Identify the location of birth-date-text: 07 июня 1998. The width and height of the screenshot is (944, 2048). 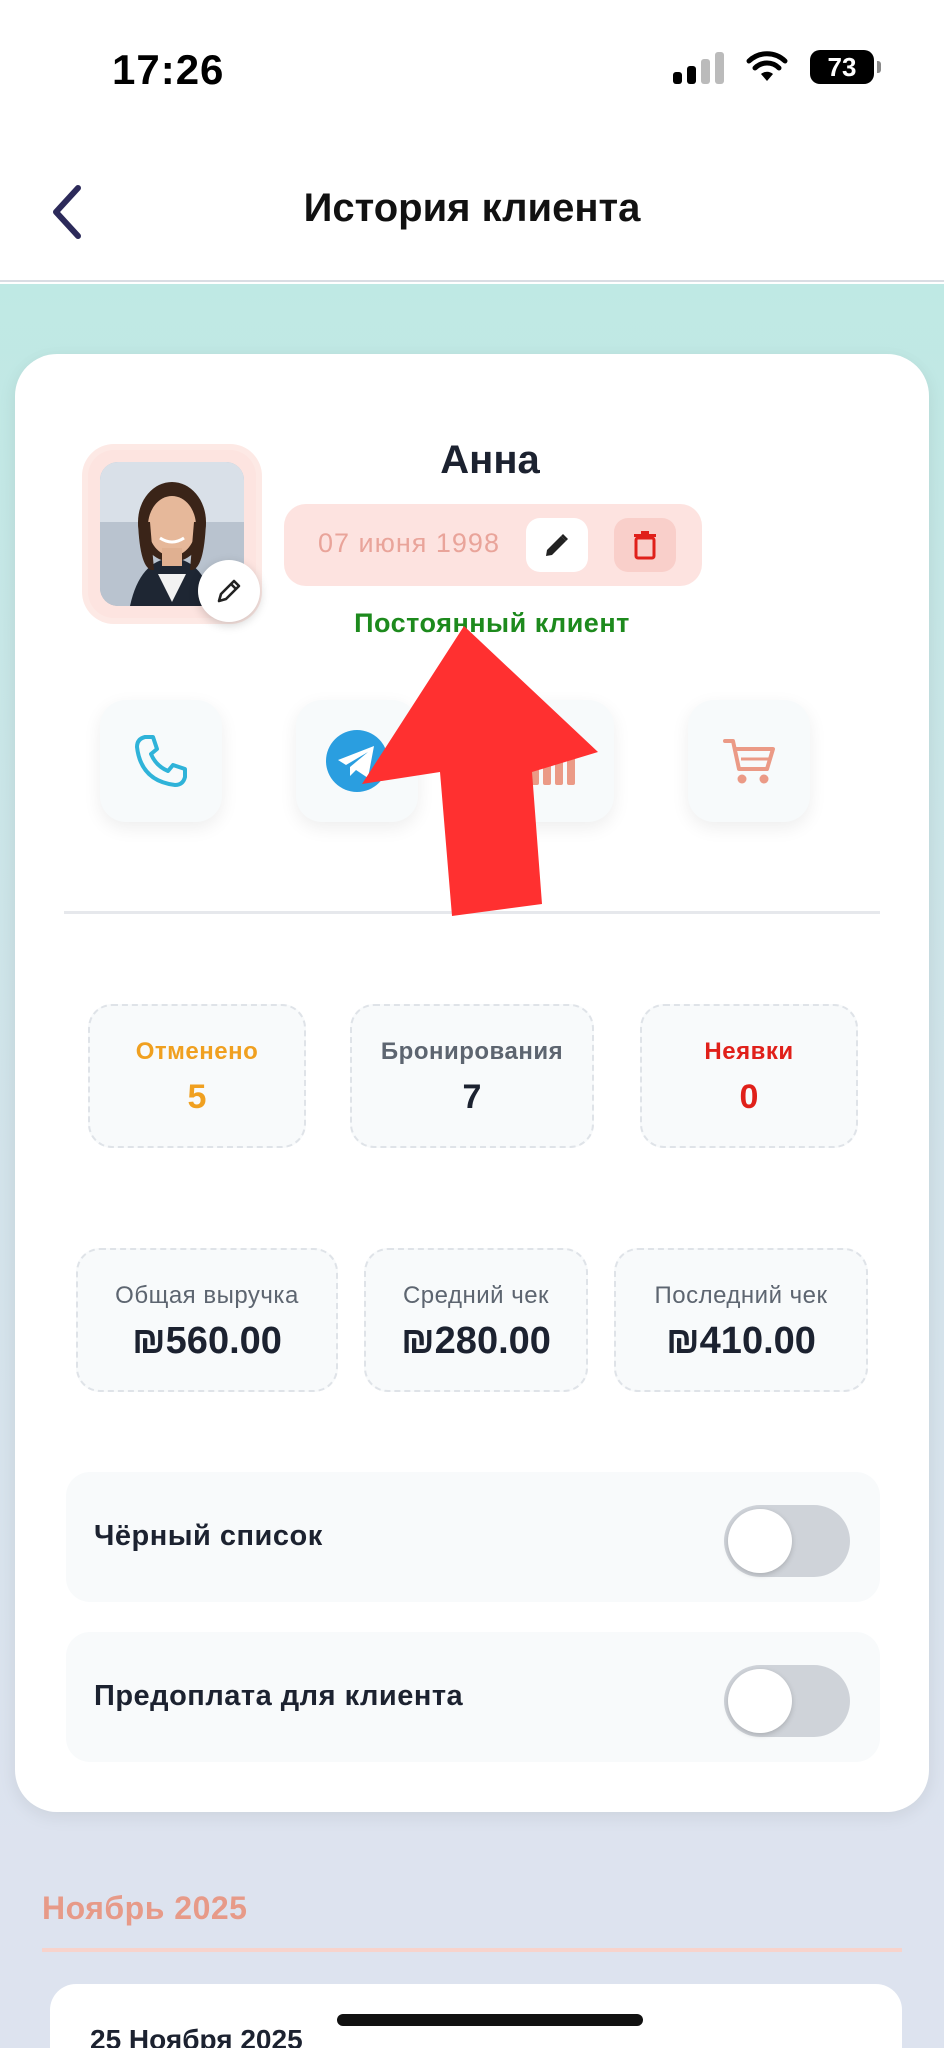
(409, 543).